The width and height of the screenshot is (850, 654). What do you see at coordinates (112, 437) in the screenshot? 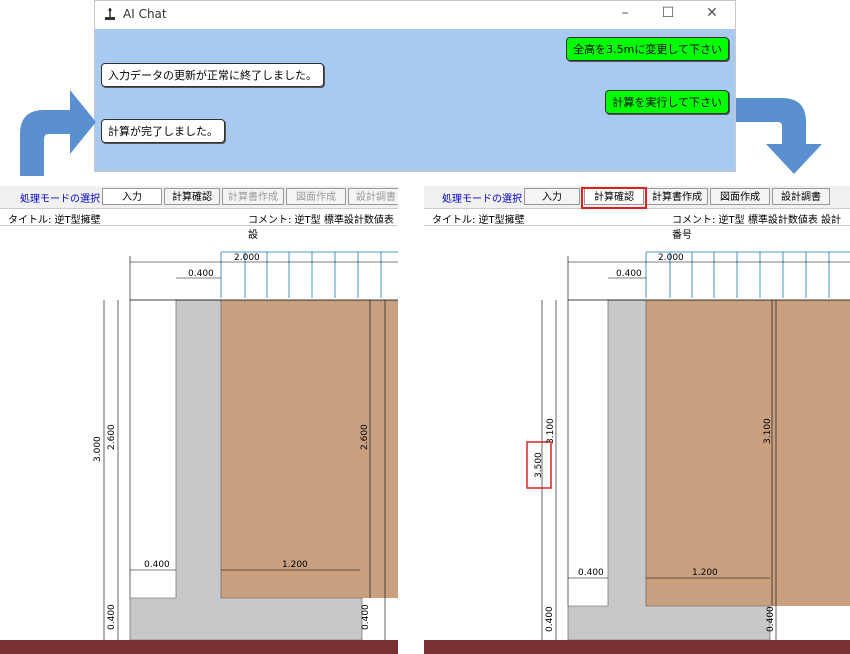
I see `dim-stem-height: 2.600` at bounding box center [112, 437].